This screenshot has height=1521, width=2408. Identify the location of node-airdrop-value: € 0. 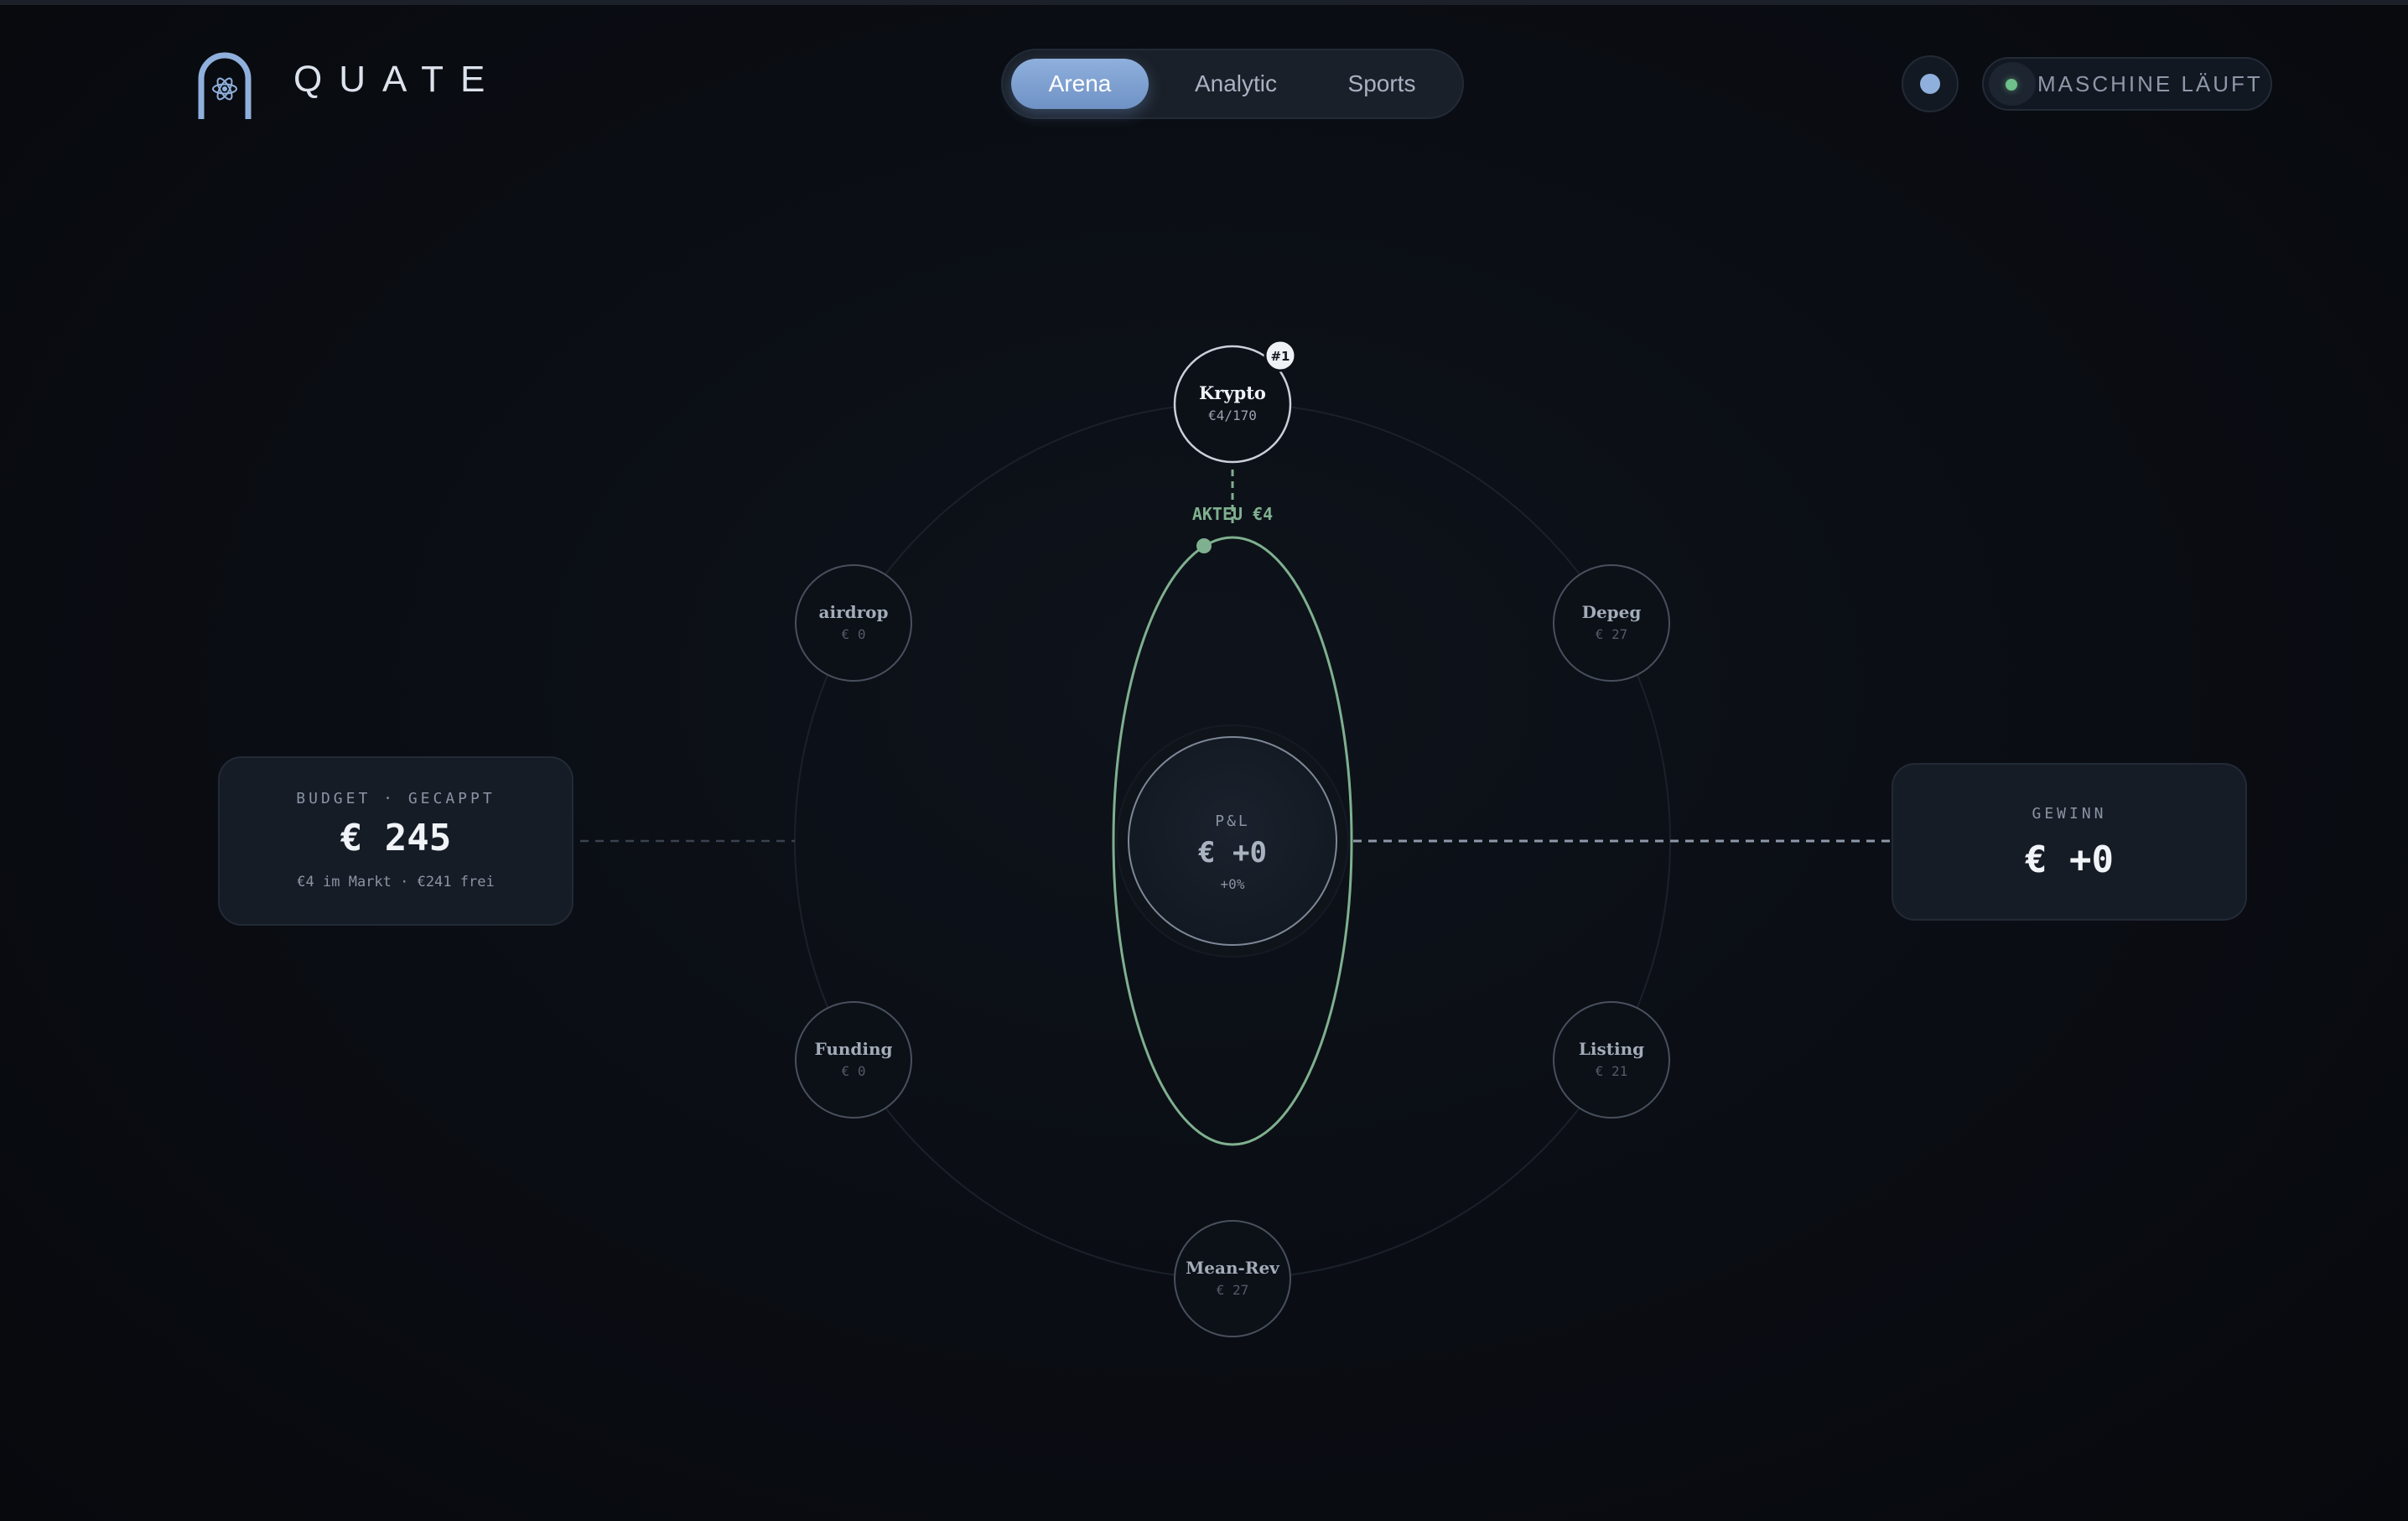
(854, 634).